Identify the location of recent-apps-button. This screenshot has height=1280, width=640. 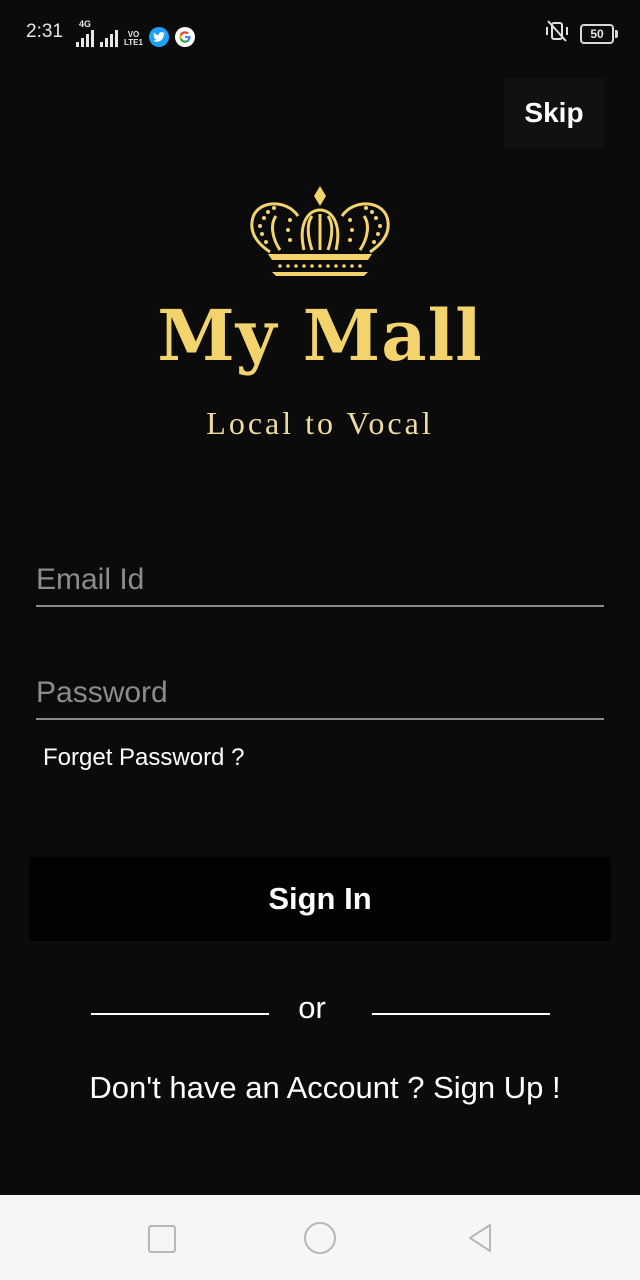
(162, 1239).